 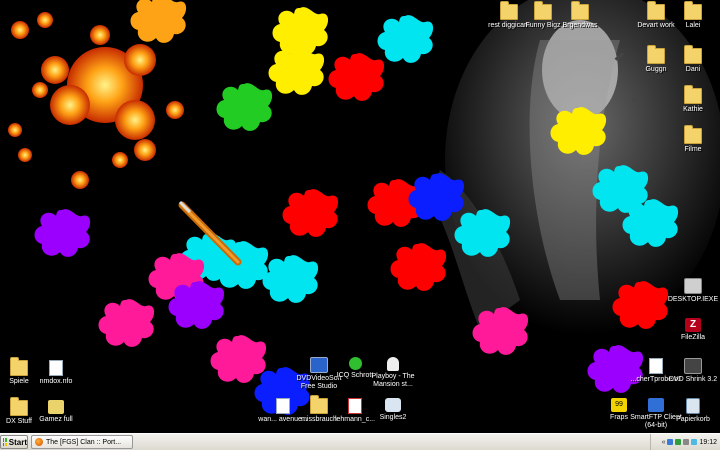 What do you see at coordinates (694, 442) in the screenshot?
I see `messenger-icon` at bounding box center [694, 442].